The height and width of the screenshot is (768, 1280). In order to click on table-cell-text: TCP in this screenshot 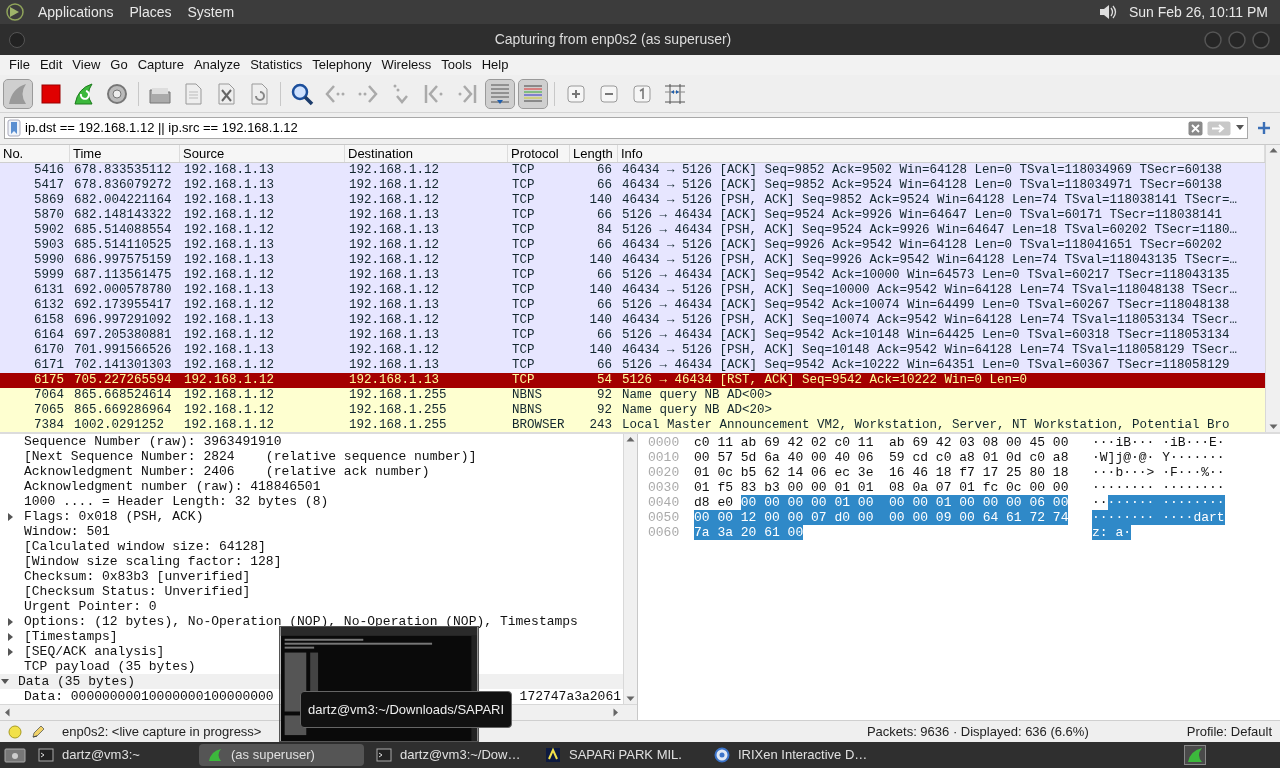, I will do `click(523, 365)`.